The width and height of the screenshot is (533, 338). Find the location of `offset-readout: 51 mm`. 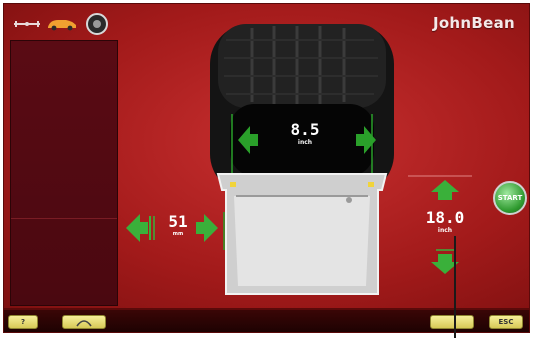

offset-readout: 51 mm is located at coordinates (178, 224).